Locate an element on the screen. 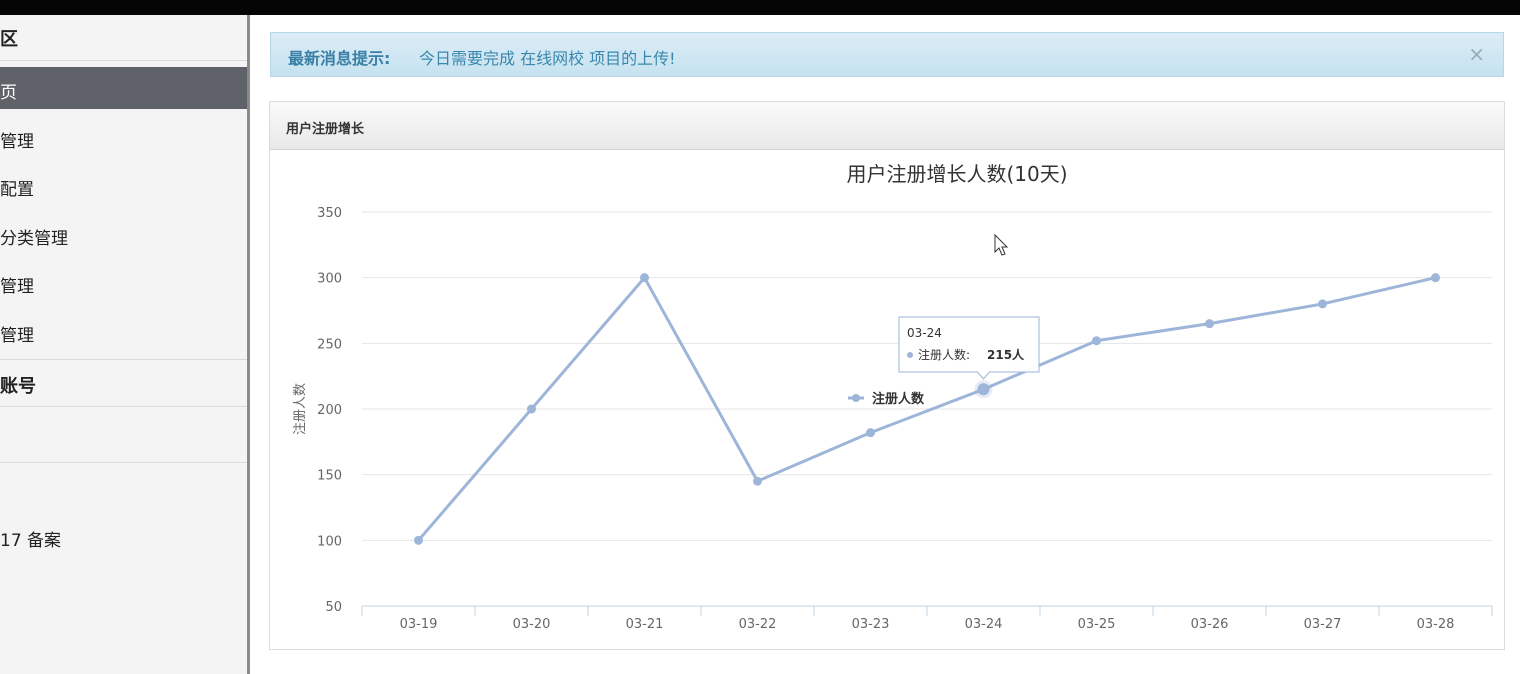  x-tick-label: 03-22 is located at coordinates (758, 624).